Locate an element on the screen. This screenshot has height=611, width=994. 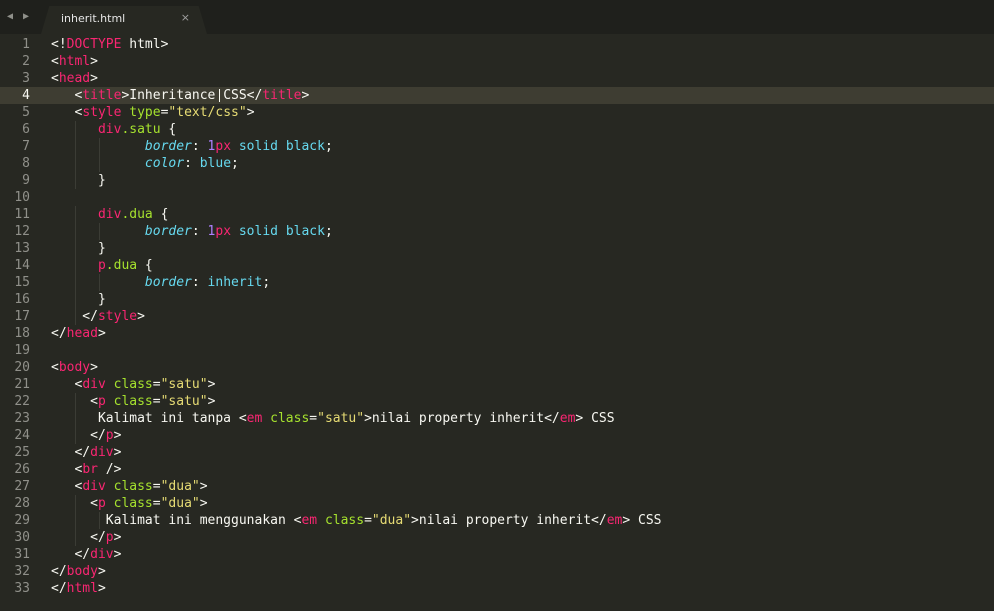
line-number: 20 is located at coordinates (22, 367).